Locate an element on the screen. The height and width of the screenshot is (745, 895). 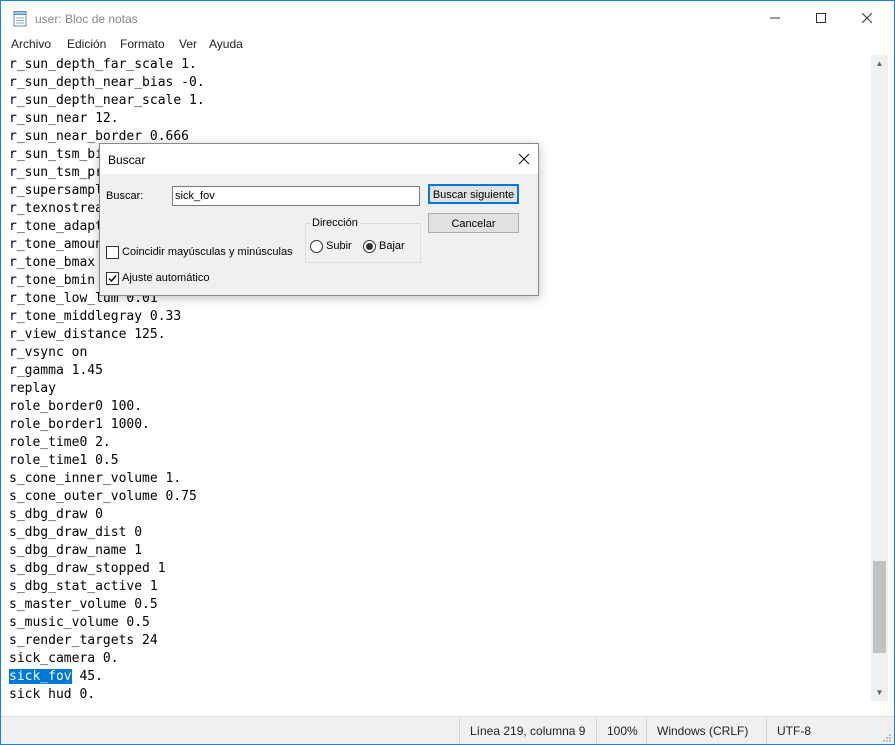
cancel-button: Cancelar is located at coordinates (473, 223).